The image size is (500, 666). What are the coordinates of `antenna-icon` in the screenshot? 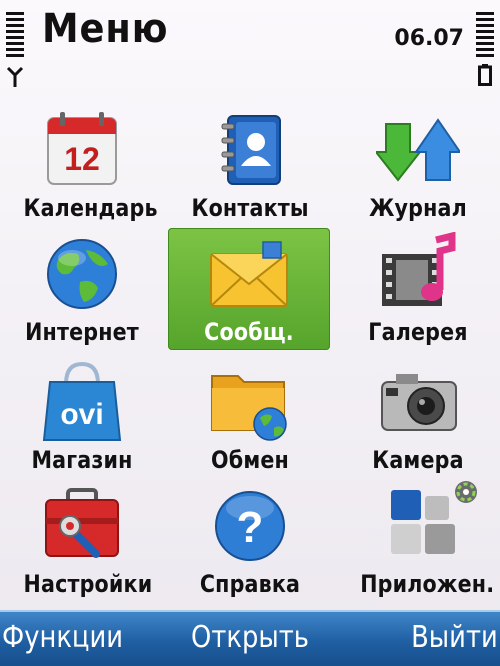 It's located at (15, 76).